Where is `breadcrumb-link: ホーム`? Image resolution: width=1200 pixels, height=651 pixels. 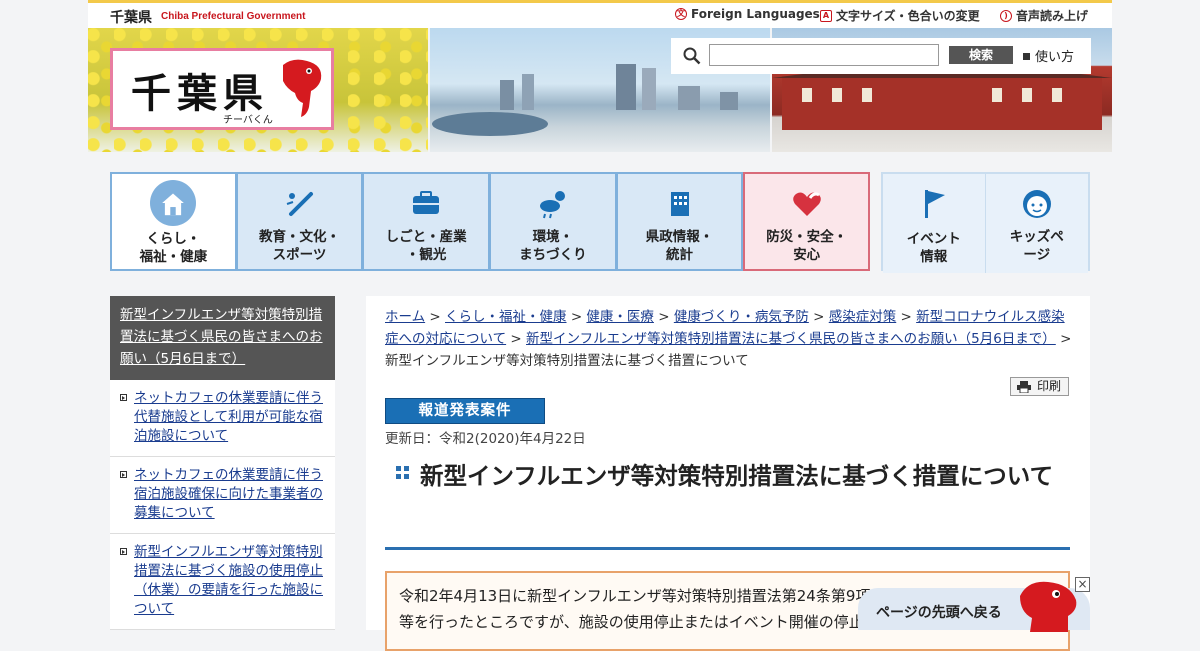
breadcrumb-link: ホーム is located at coordinates (405, 317).